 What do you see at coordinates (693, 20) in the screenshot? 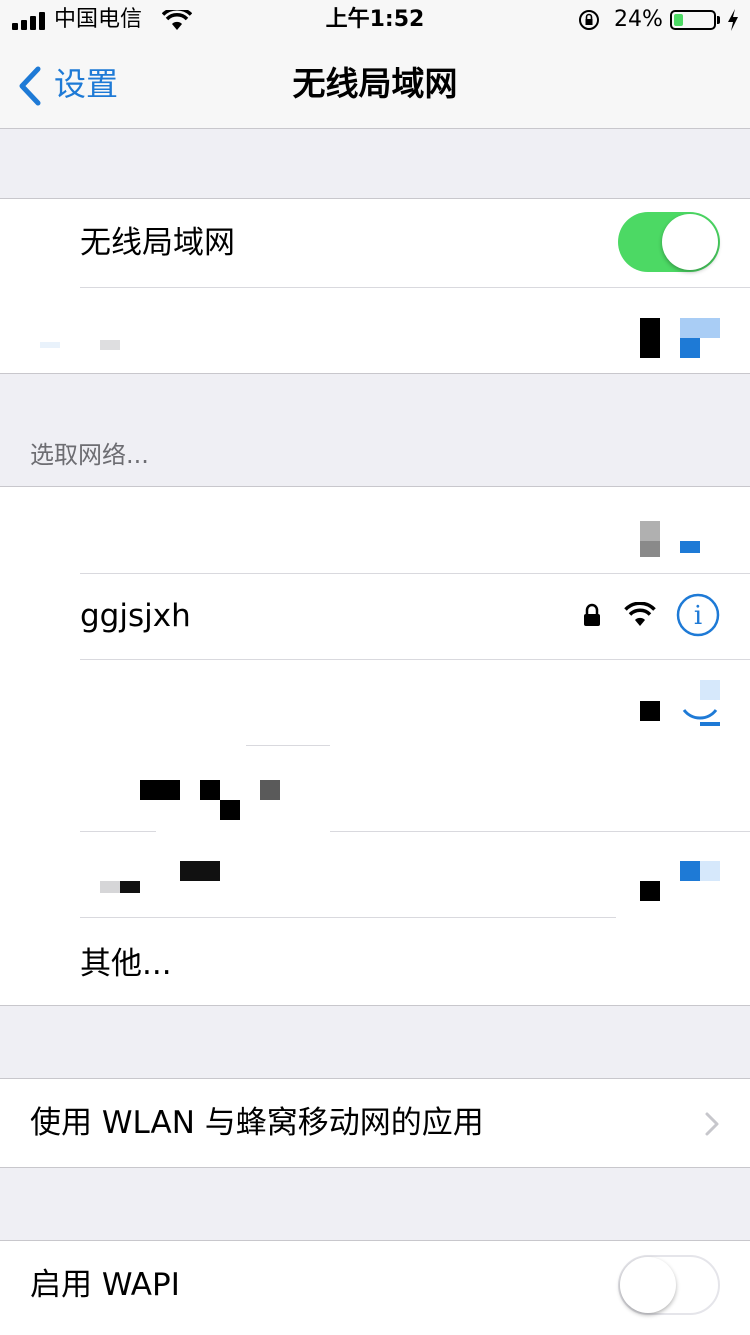
I see `battery-icon` at bounding box center [693, 20].